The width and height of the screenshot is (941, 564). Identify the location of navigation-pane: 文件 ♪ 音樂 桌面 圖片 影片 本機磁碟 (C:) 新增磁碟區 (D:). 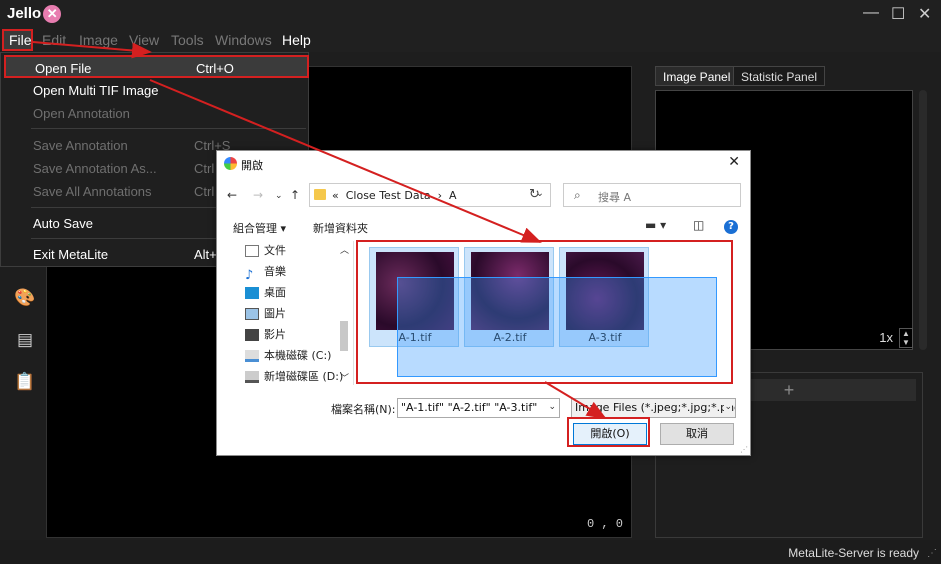
(285, 313).